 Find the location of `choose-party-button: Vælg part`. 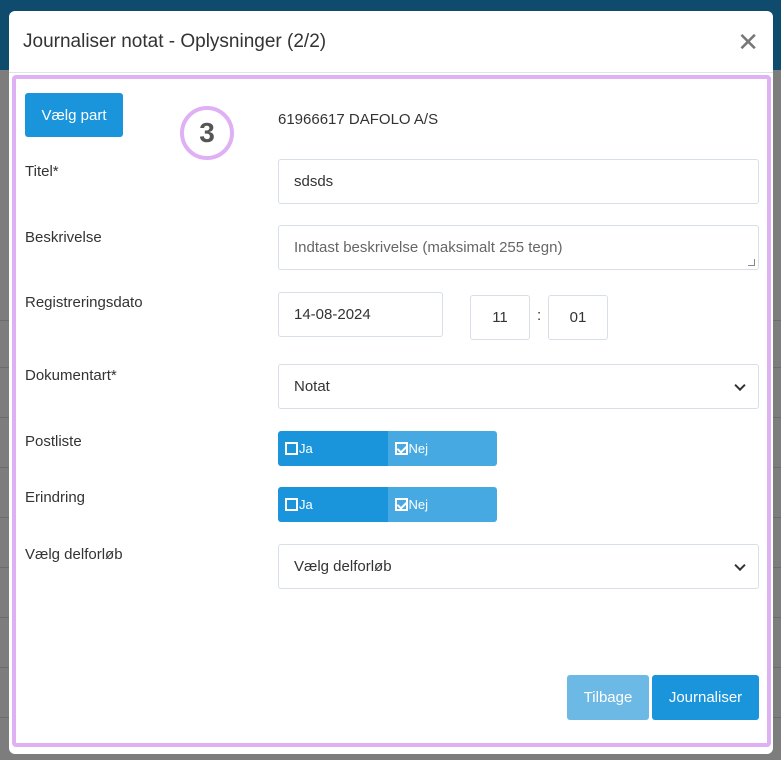

choose-party-button: Vælg part is located at coordinates (74, 115).